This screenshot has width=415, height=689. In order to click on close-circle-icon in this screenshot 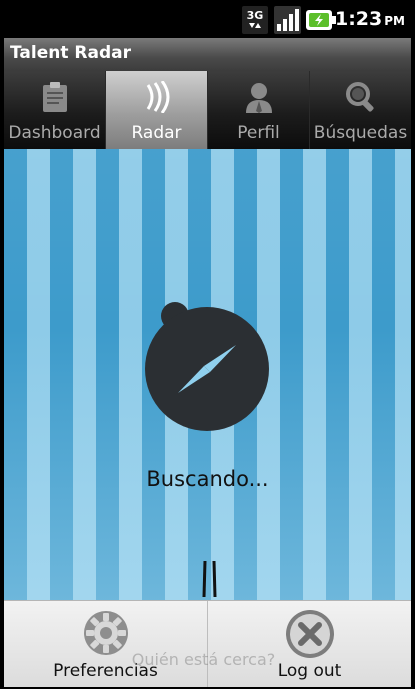, I will do `click(309, 634)`.